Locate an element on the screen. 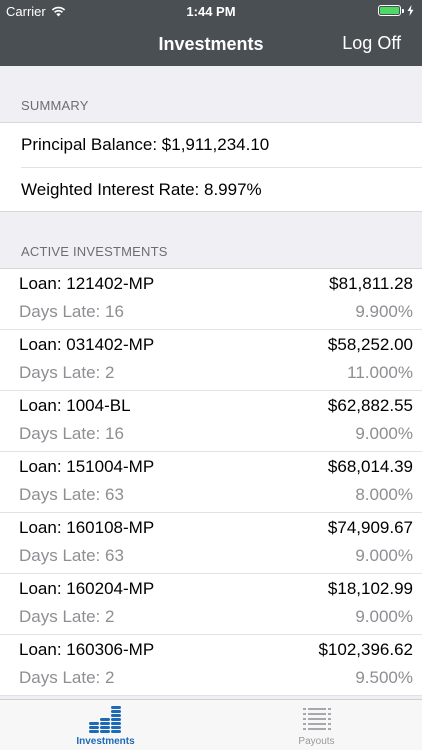  tab-payouts-label: Payouts is located at coordinates (316, 741).